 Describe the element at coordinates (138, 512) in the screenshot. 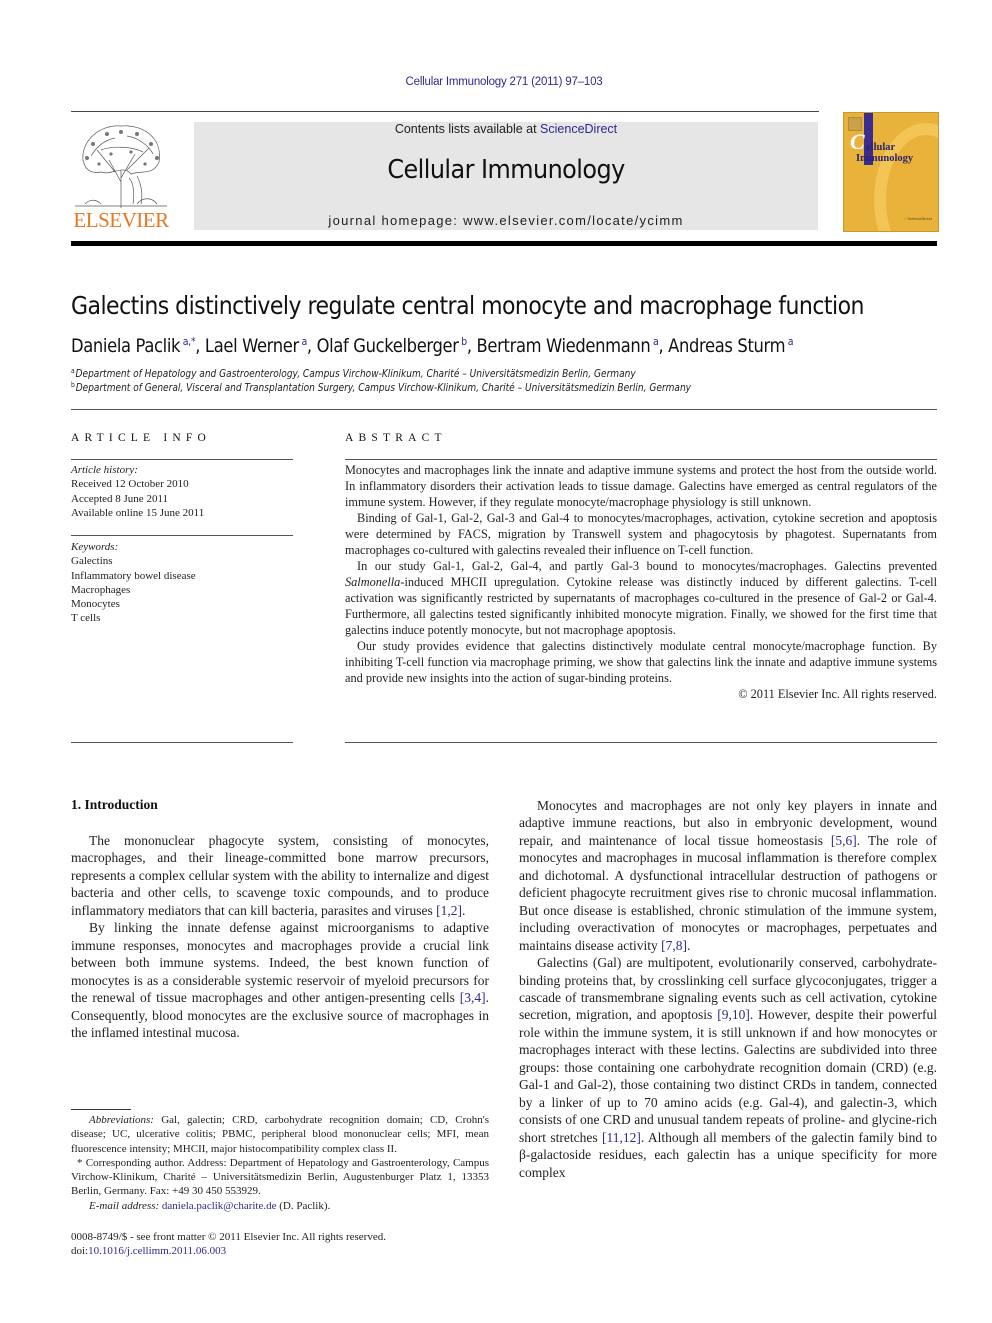

I see `history-online: Available online 15 June 2011` at that location.